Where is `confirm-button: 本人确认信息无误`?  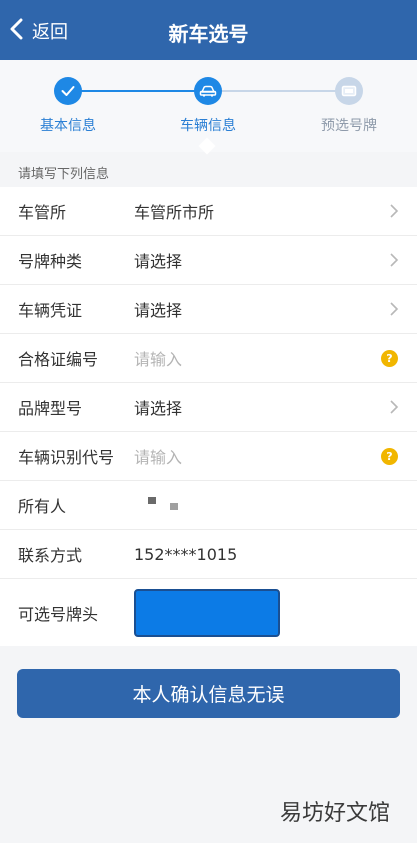
confirm-button: 本人确认信息无误 is located at coordinates (208, 693).